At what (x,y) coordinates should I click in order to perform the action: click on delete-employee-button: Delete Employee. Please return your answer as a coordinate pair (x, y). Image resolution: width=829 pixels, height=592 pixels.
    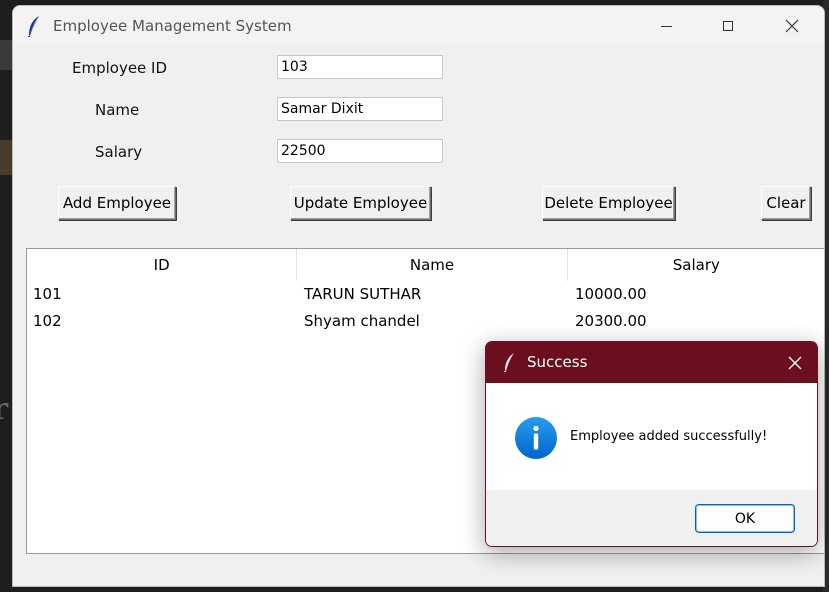
    Looking at the image, I should click on (608, 203).